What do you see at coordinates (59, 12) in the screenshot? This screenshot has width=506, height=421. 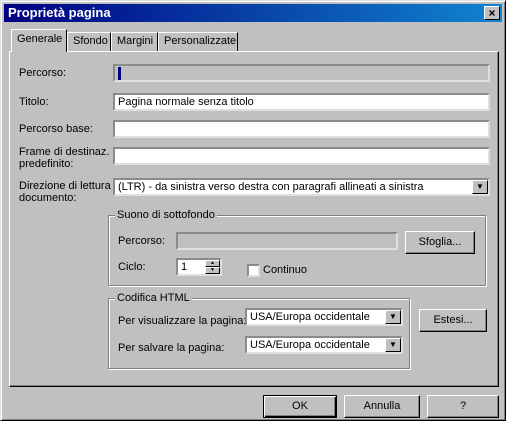 I see `window-title: Proprietà pagina` at bounding box center [59, 12].